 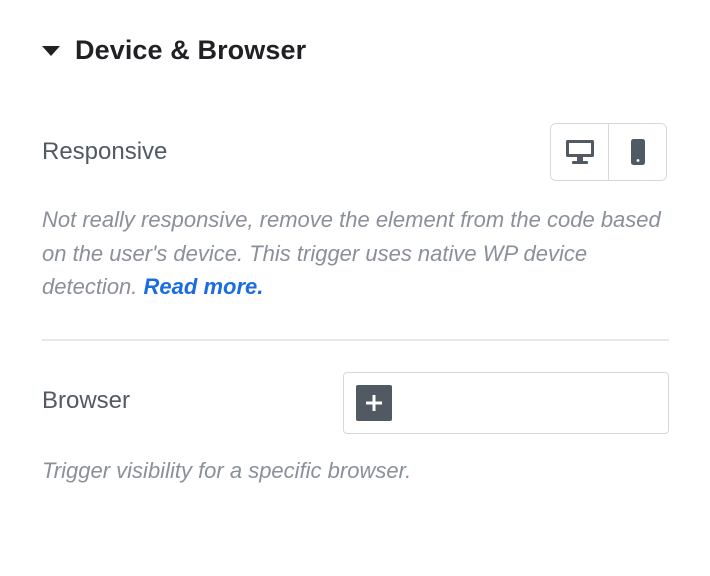 I want to click on caret-down-icon, so click(x=51, y=51).